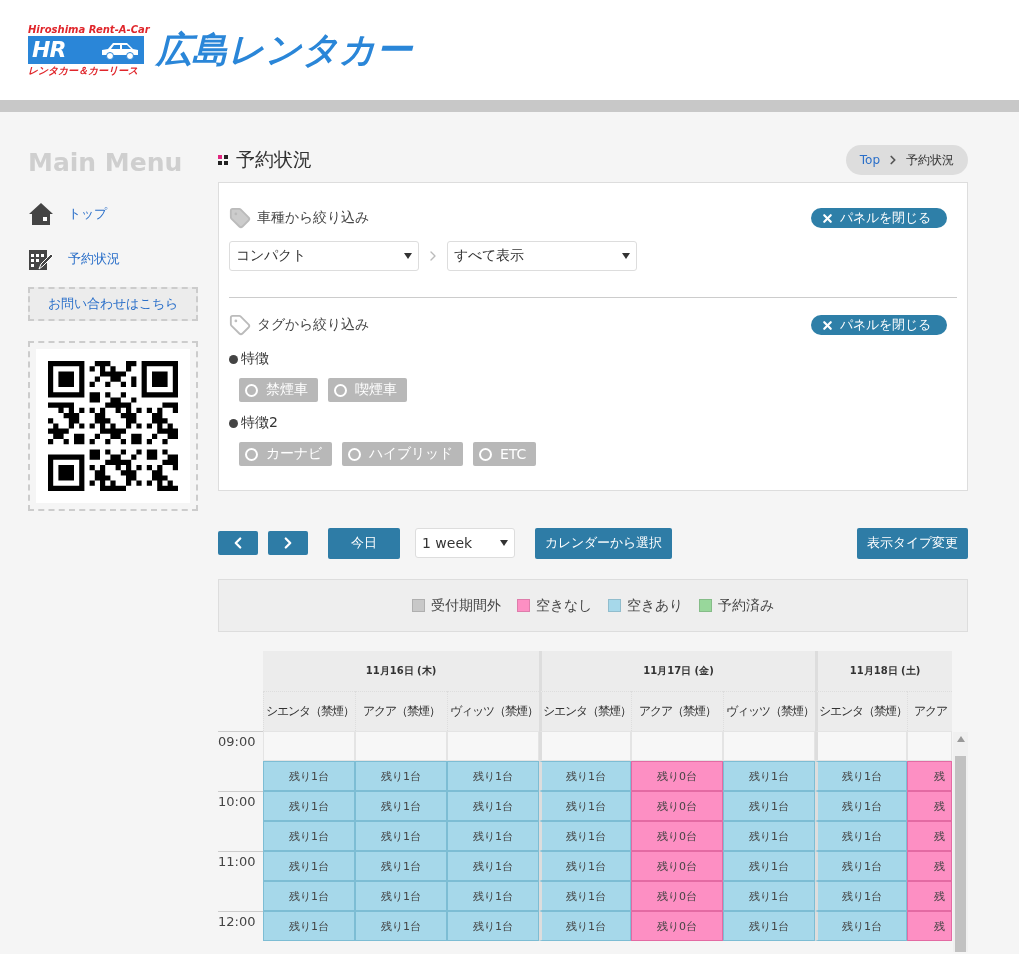 This screenshot has height=954, width=1019. Describe the element at coordinates (929, 711) in the screenshot. I see `column-header: アクア` at that location.